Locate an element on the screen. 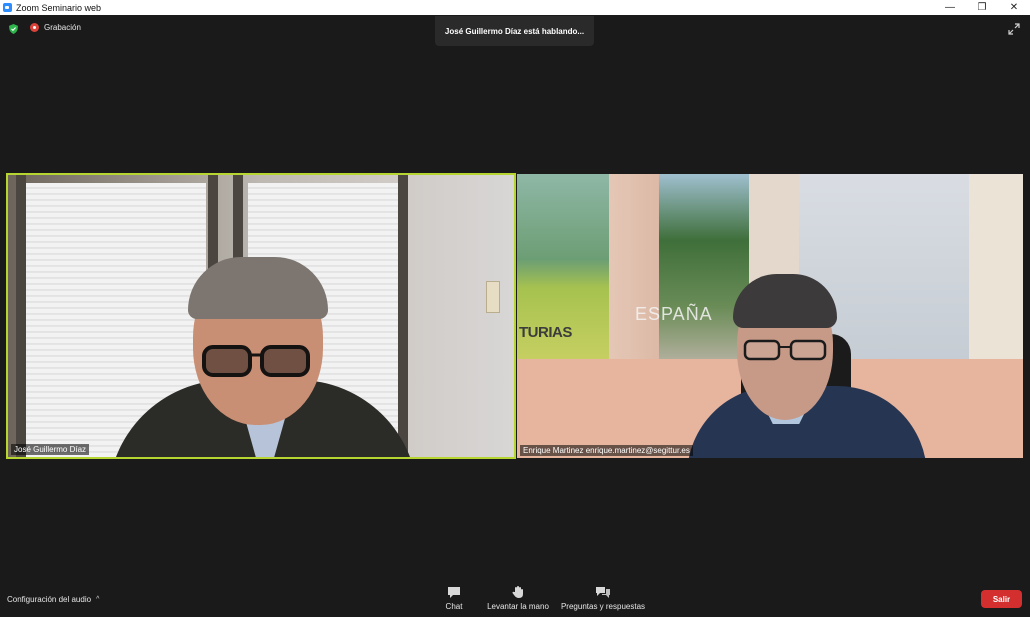 The image size is (1030, 617). audio-settings-button: Configuración del audio ^ is located at coordinates (53, 599).